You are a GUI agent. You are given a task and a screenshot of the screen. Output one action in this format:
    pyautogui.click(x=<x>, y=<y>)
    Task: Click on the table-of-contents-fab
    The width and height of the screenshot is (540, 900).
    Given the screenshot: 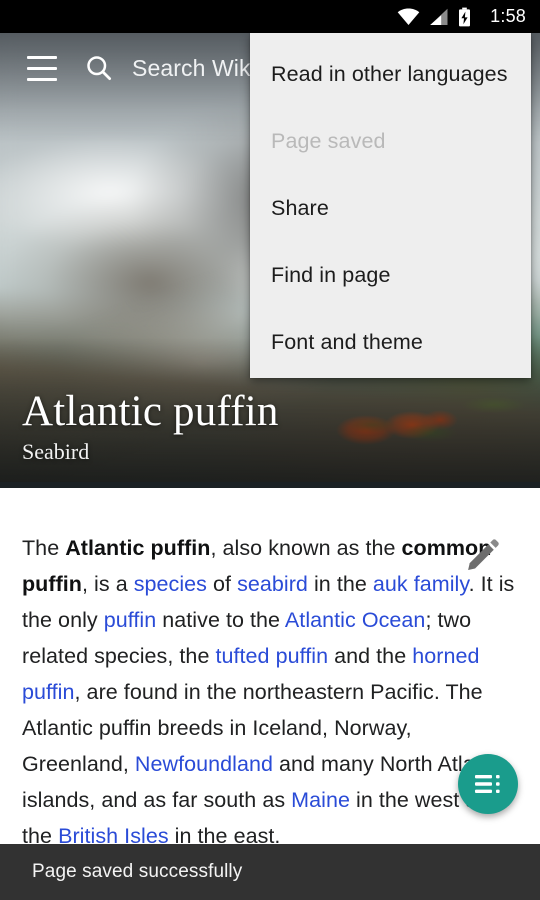 What is the action you would take?
    pyautogui.click(x=488, y=784)
    